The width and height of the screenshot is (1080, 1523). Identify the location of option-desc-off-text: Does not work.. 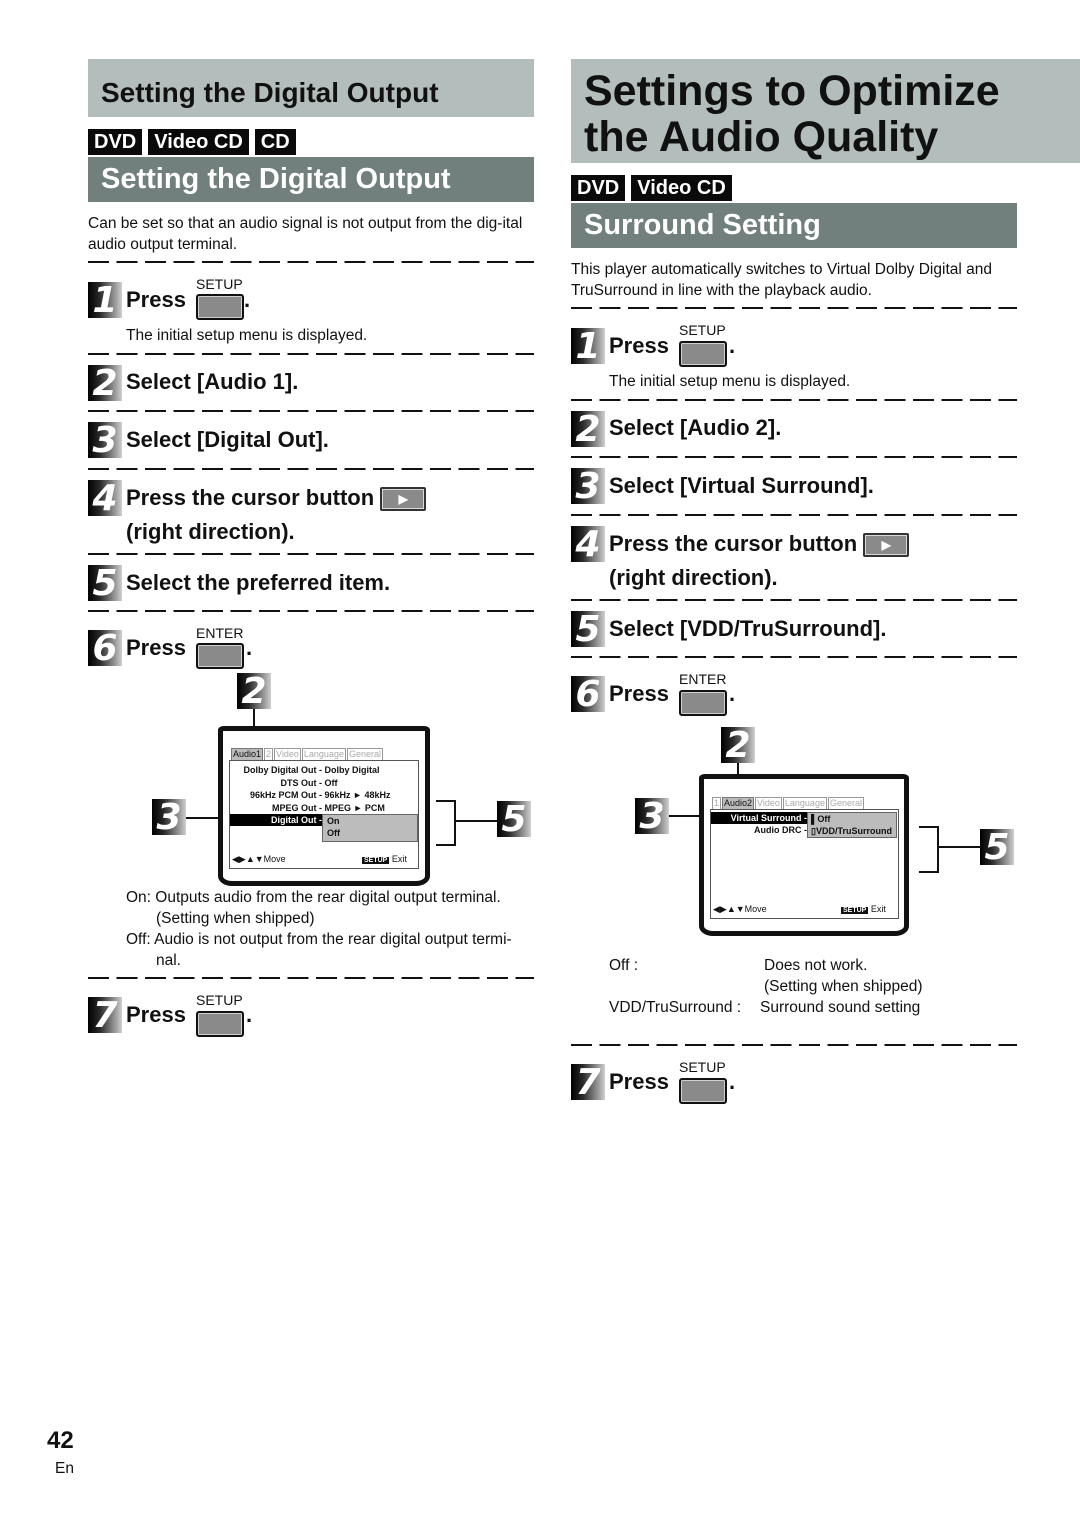
(816, 965).